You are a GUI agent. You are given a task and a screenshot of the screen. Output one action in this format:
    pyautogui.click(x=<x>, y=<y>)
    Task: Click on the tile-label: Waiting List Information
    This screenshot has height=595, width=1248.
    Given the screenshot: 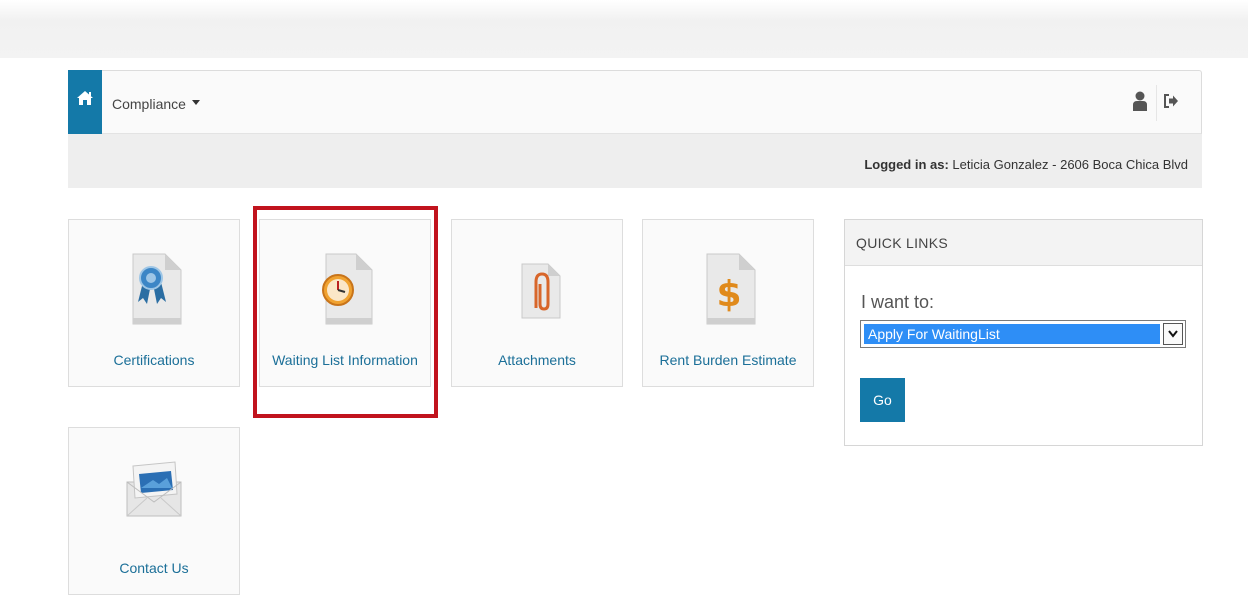 What is the action you would take?
    pyautogui.click(x=345, y=360)
    